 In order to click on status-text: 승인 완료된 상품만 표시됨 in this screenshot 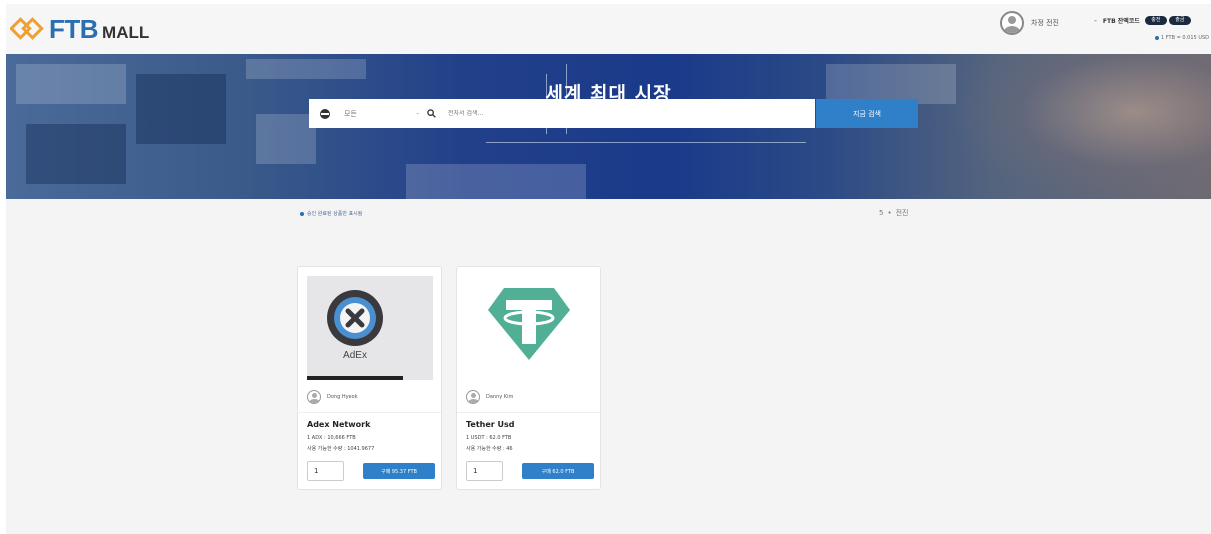, I will do `click(335, 214)`.